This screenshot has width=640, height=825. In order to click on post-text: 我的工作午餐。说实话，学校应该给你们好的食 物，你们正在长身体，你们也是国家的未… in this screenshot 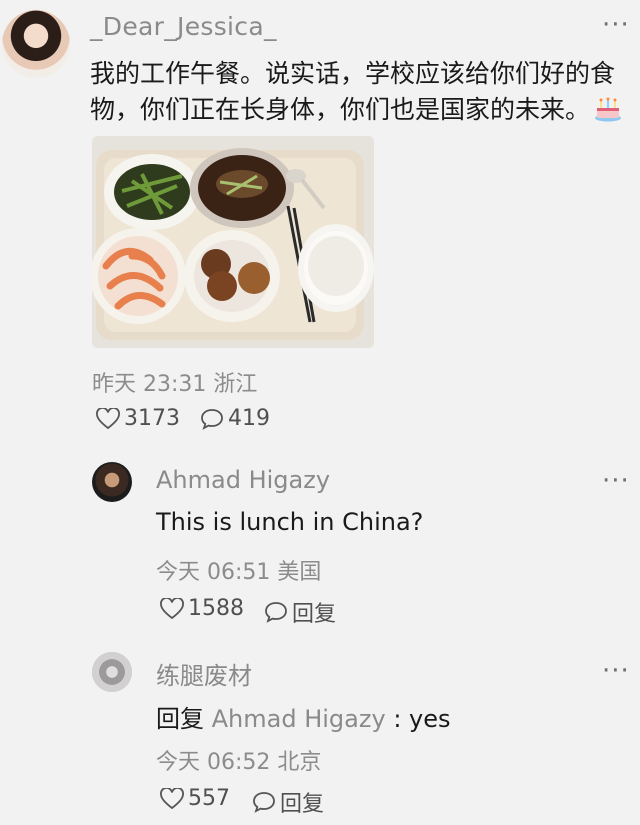, I will do `click(360, 92)`.